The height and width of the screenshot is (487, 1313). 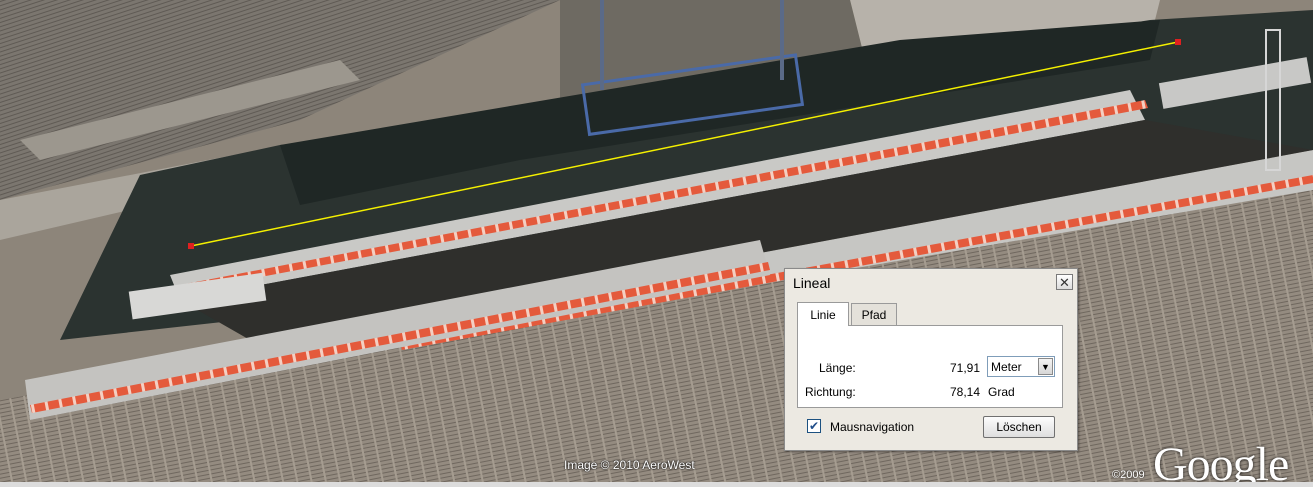 I want to click on length-label: Länge:, so click(x=837, y=368).